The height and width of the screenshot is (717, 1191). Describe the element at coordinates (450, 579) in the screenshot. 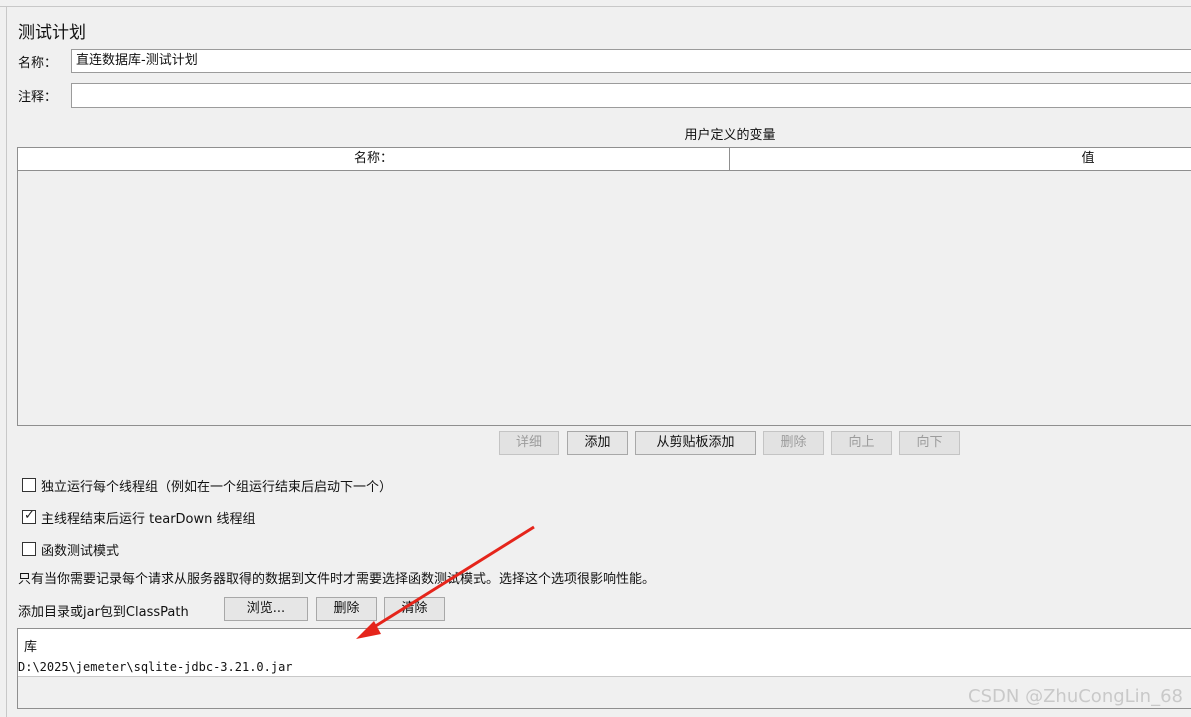

I see `arrow-shaft` at that location.